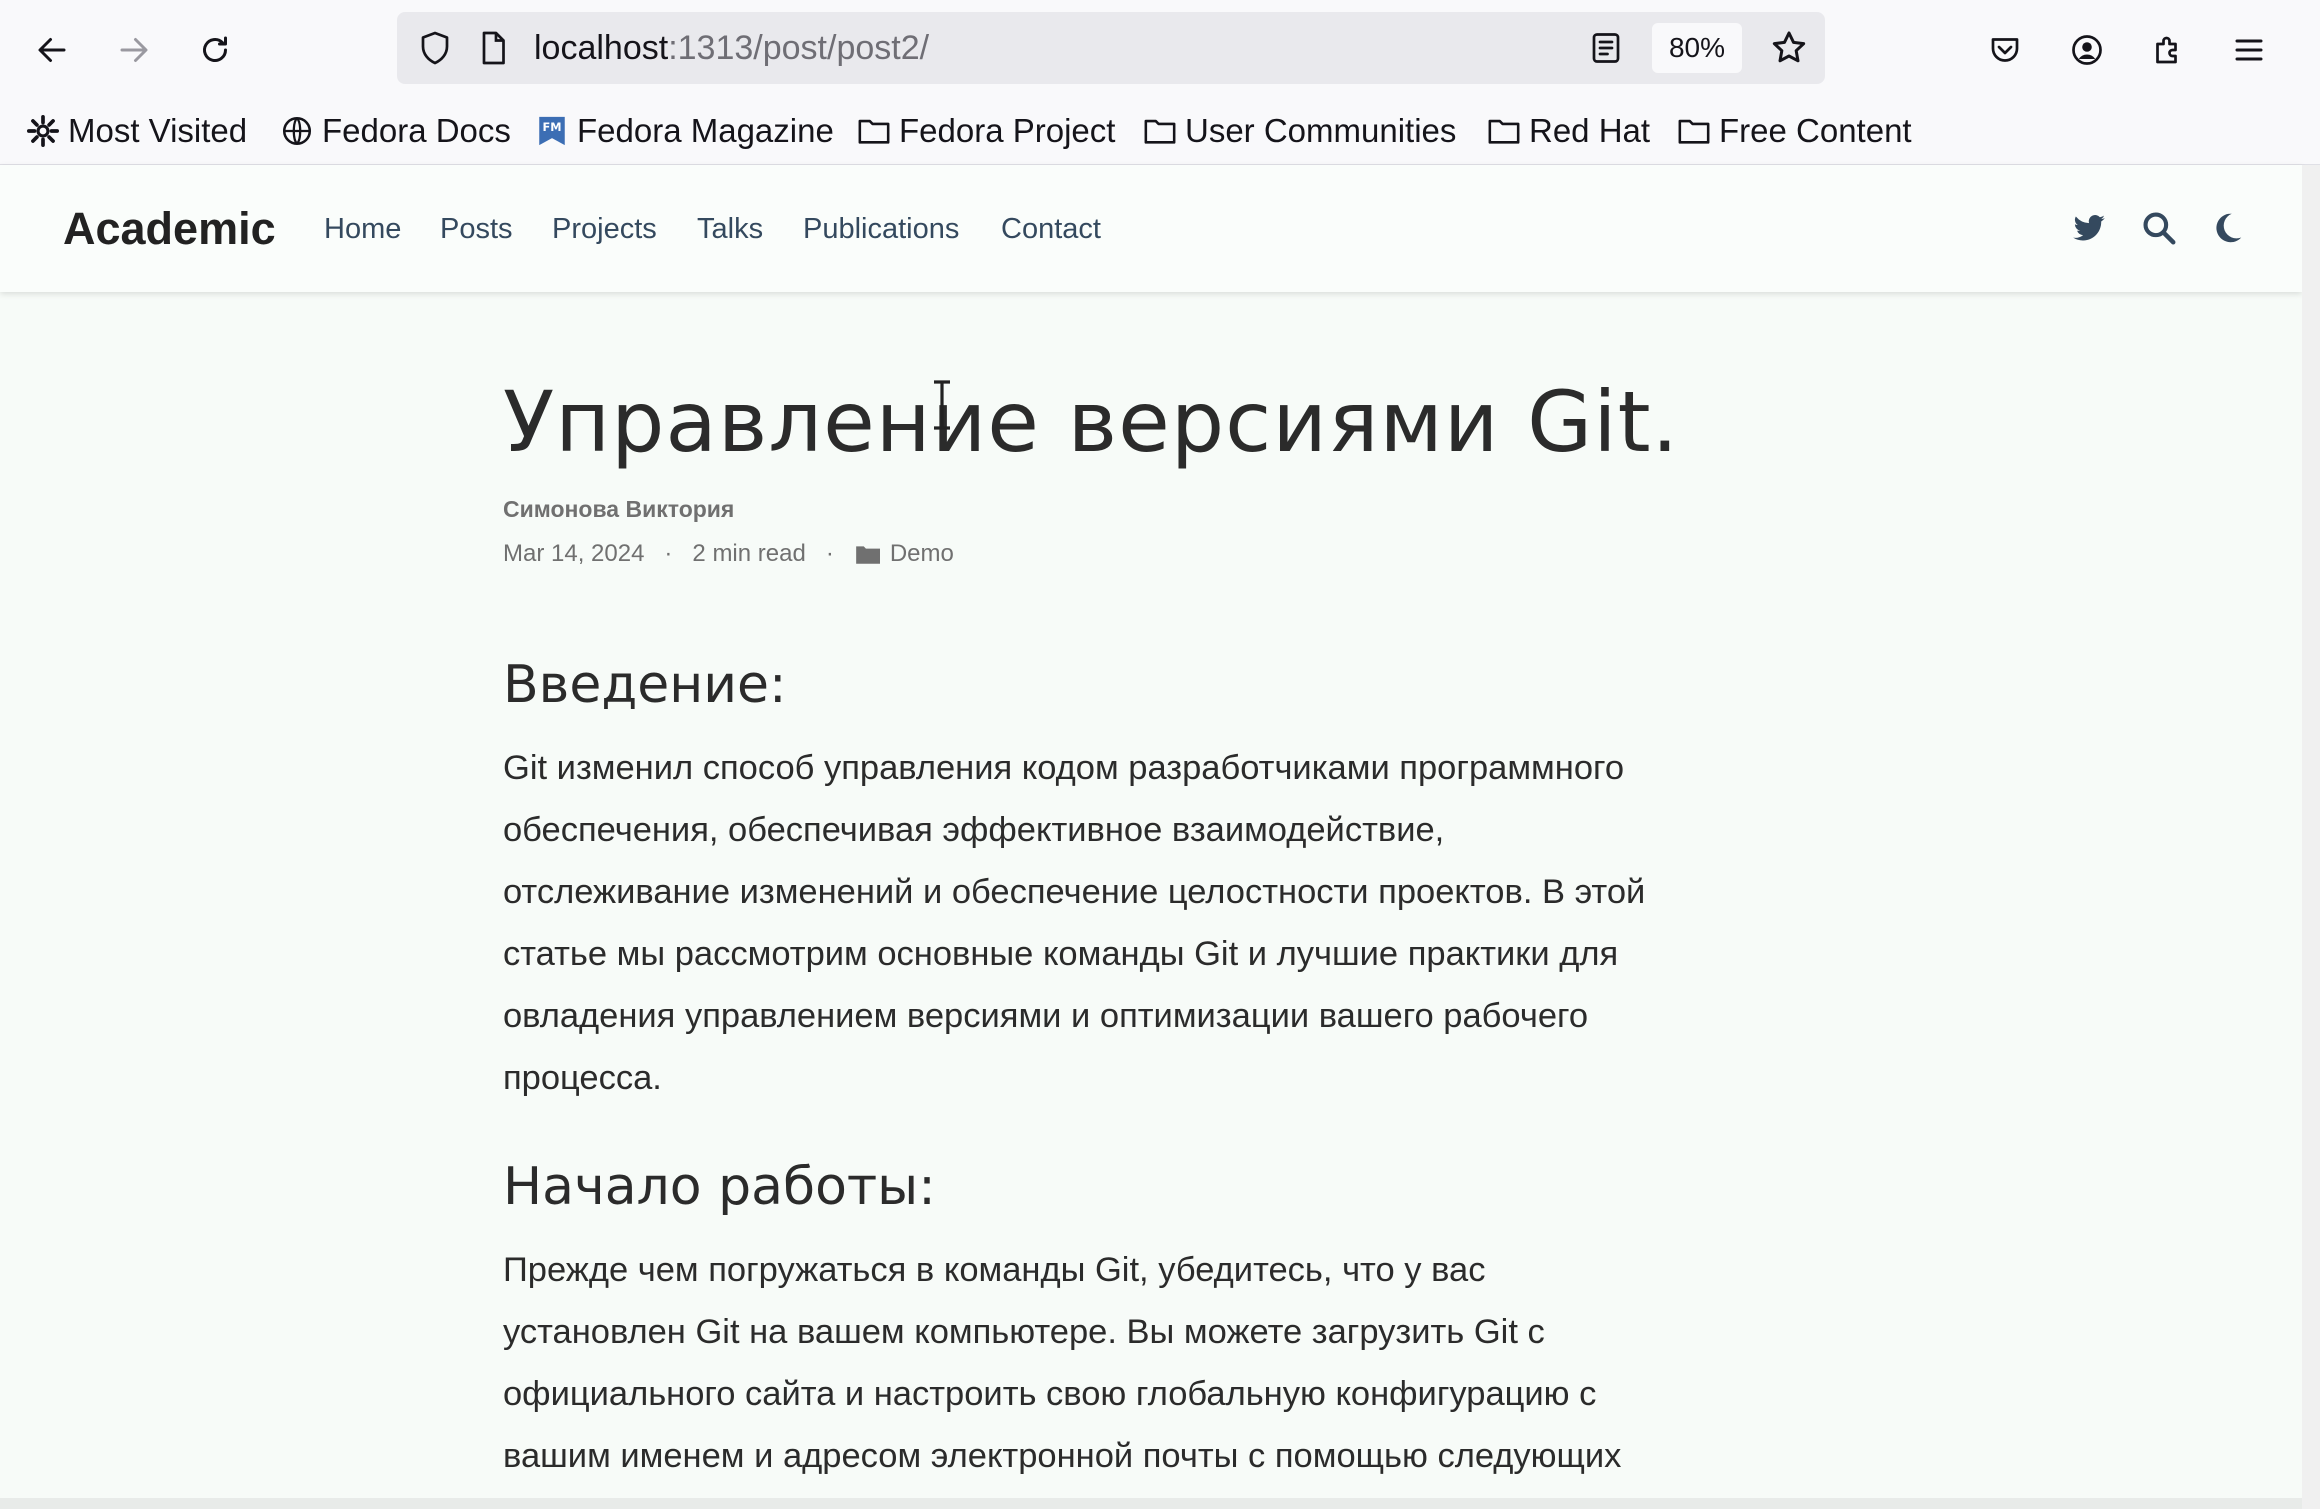 This screenshot has height=1509, width=2320. I want to click on puzzle-icon, so click(2166, 50).